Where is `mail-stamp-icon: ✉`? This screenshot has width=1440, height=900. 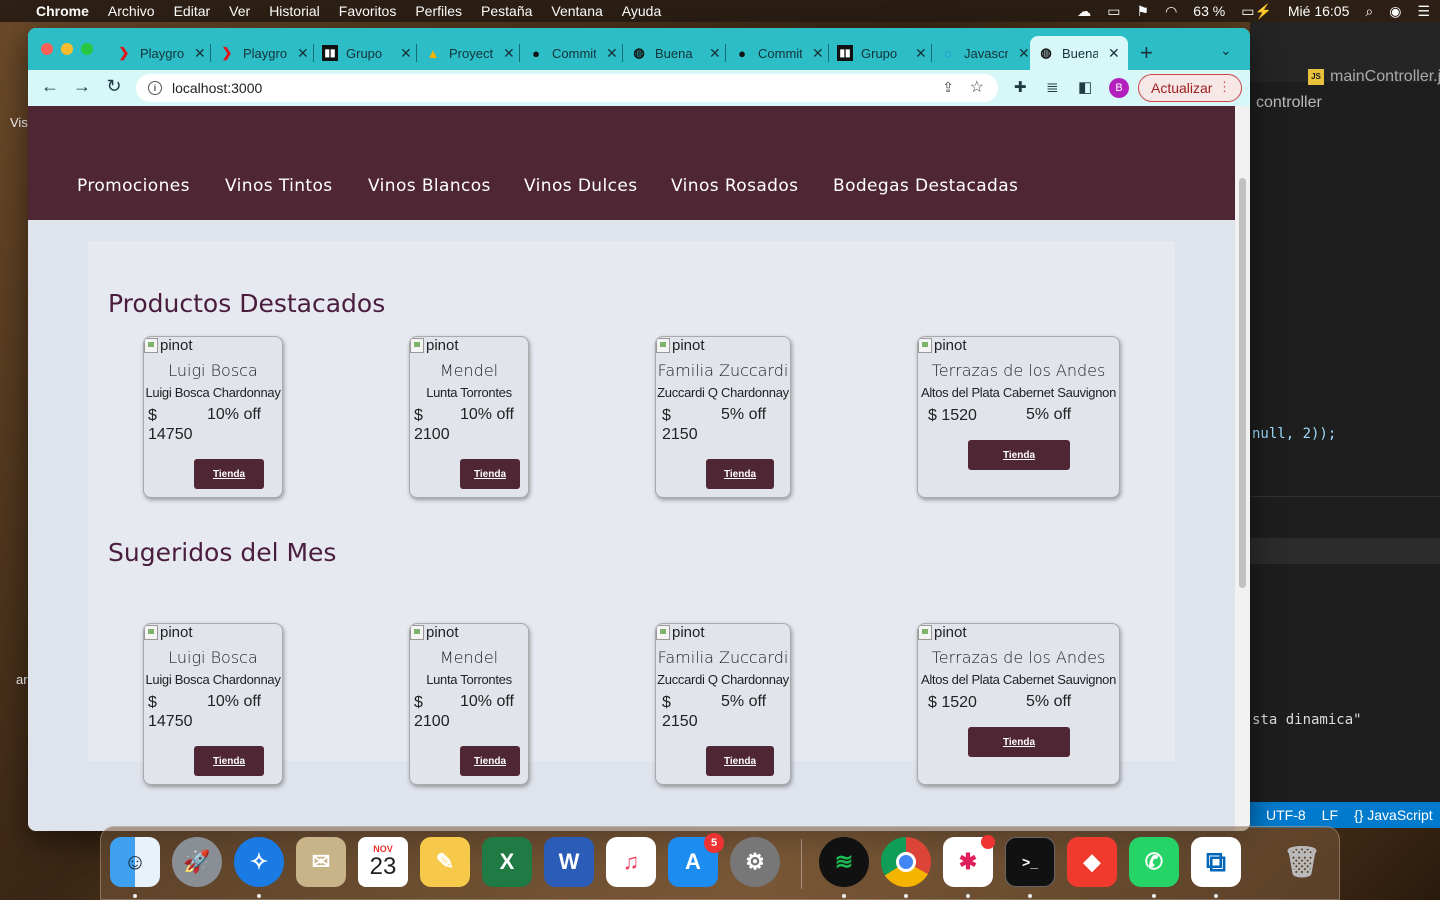 mail-stamp-icon: ✉ is located at coordinates (321, 862).